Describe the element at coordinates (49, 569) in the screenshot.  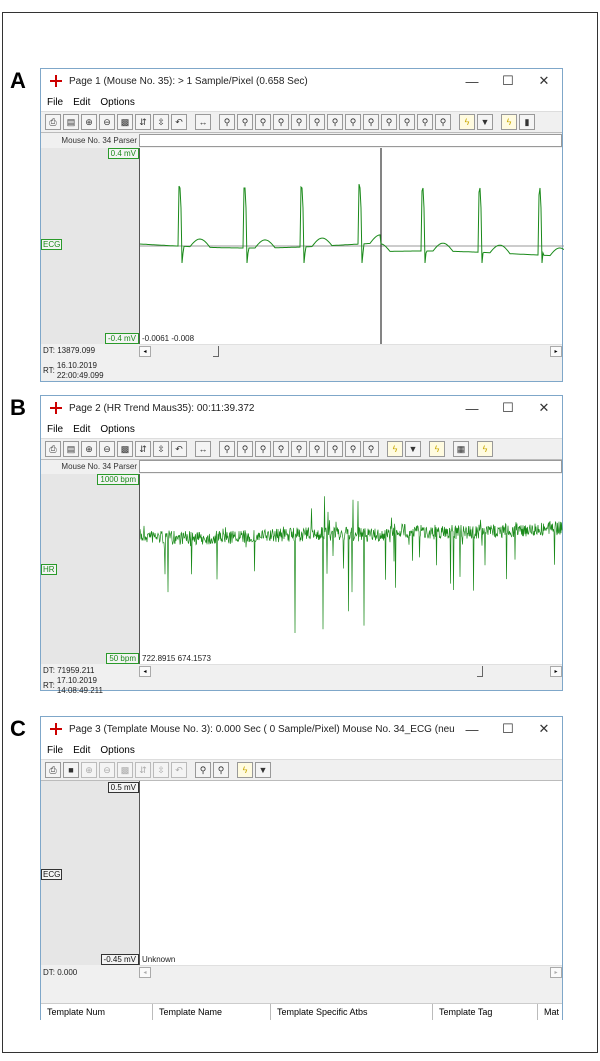
I see `channel-label: HR` at that location.